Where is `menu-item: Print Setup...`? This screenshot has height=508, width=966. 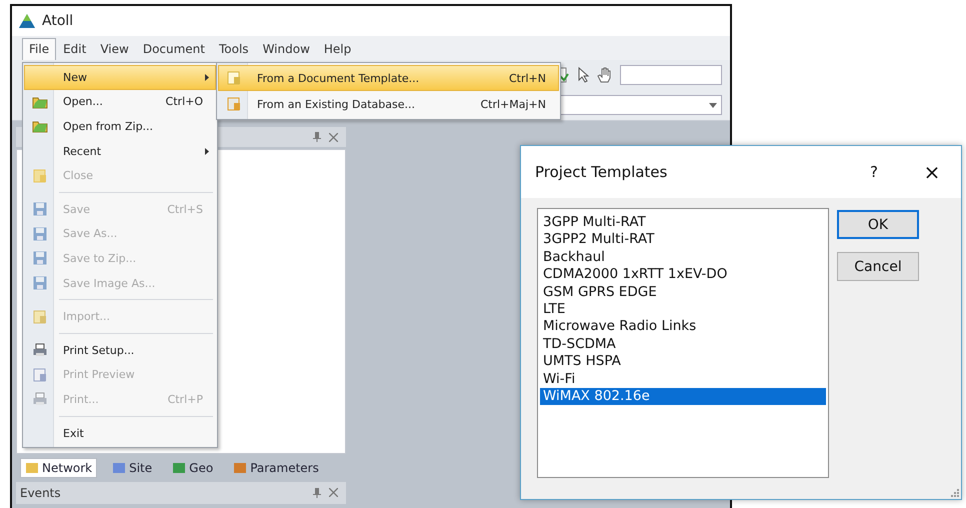
menu-item: Print Setup... is located at coordinates (120, 350).